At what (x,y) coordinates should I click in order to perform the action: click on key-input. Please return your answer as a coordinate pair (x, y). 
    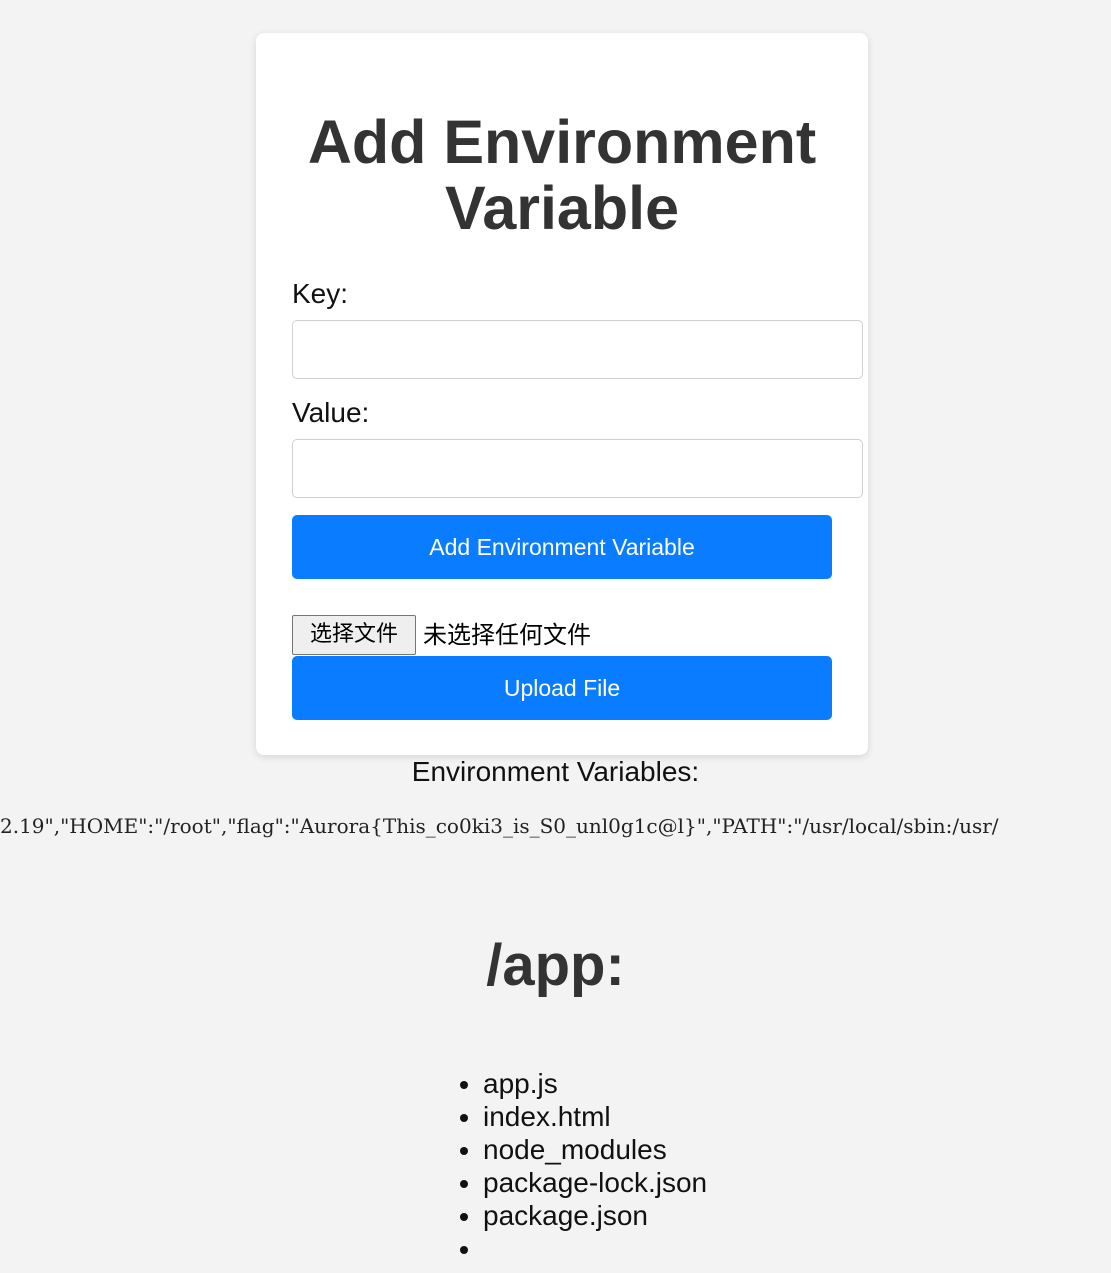
    Looking at the image, I should click on (577, 349).